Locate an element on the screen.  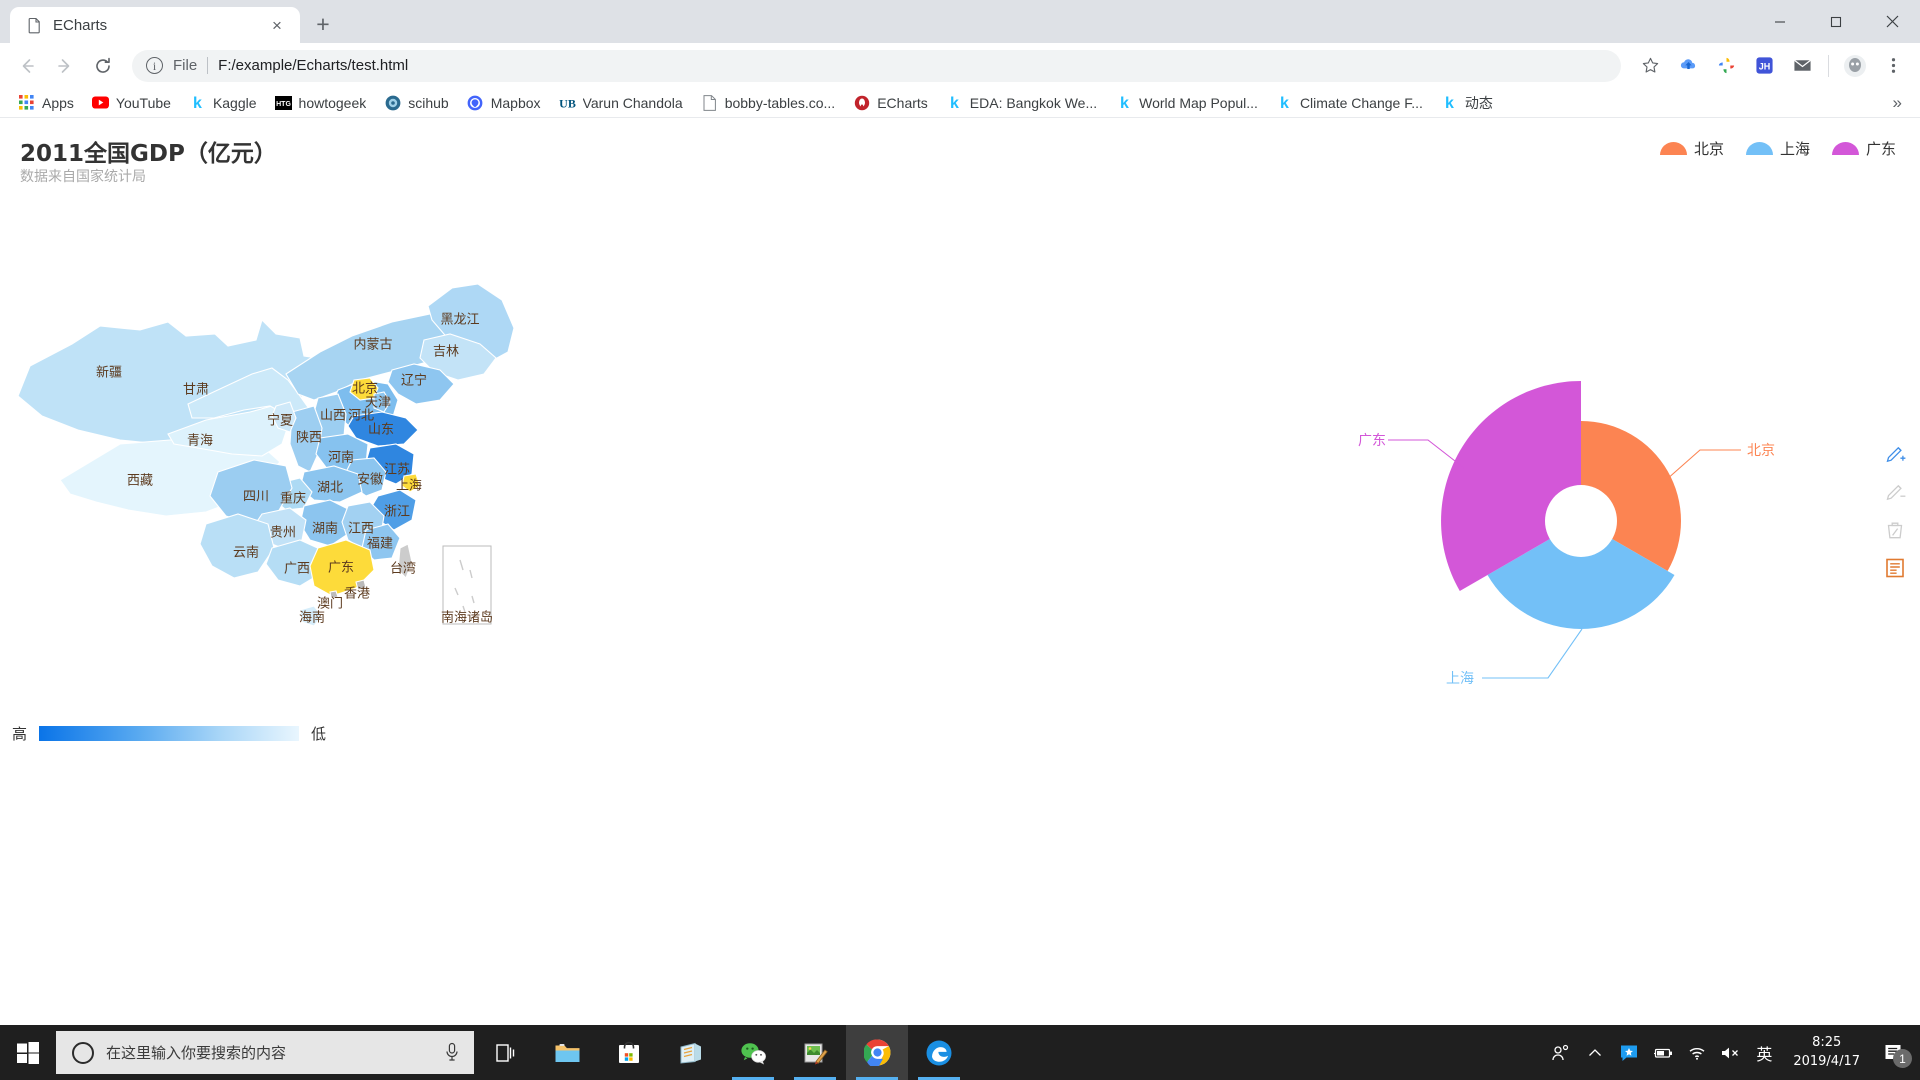
tab-strip: ECharts × + is located at coordinates (170, 21).